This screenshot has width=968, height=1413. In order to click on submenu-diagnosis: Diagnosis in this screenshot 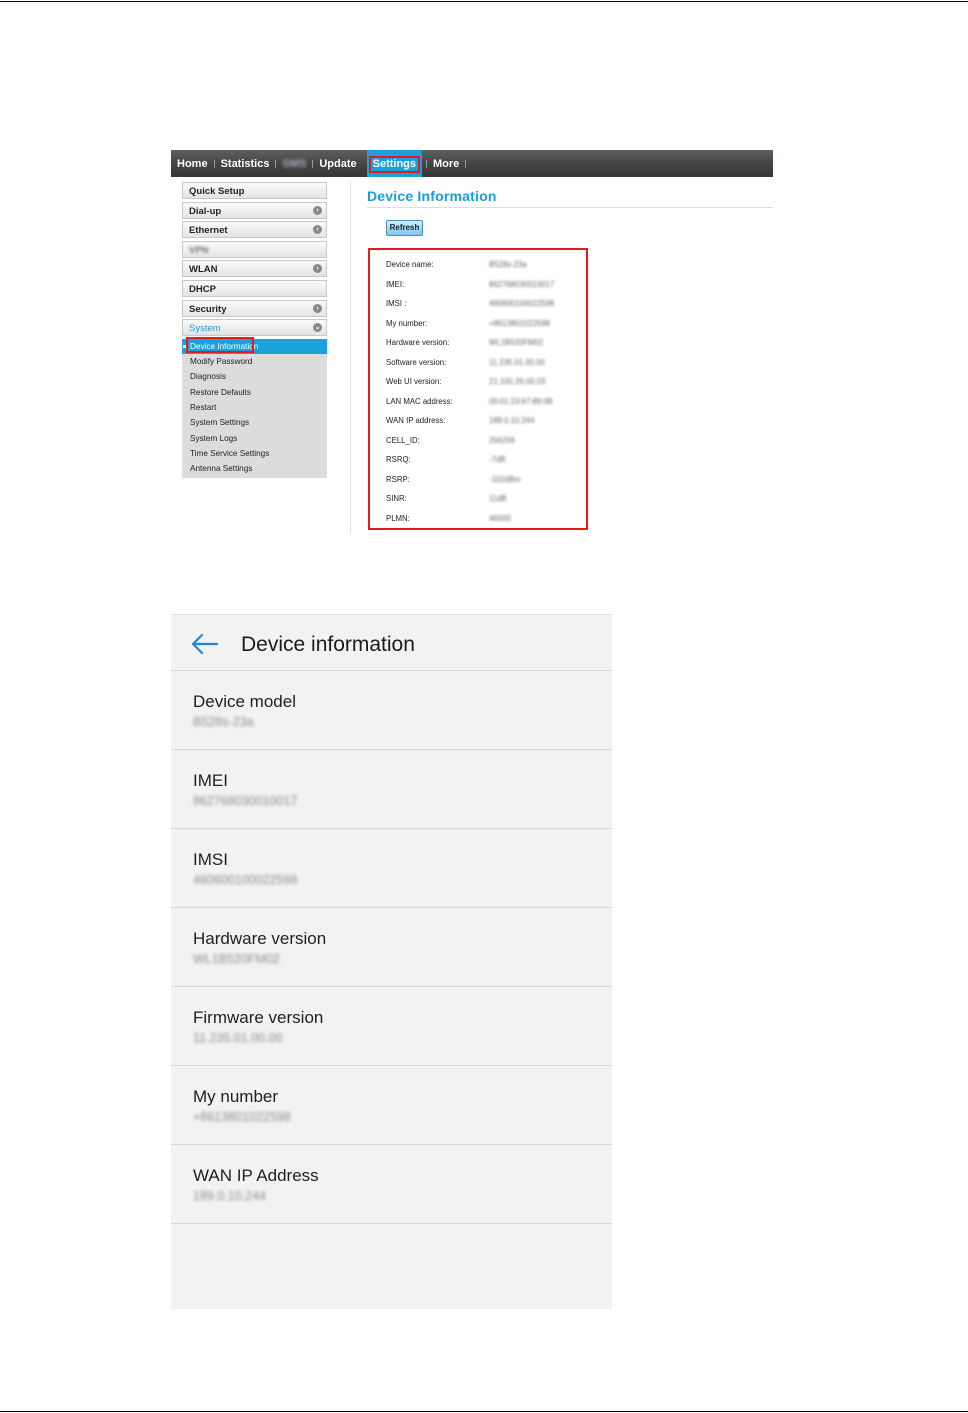, I will do `click(254, 376)`.